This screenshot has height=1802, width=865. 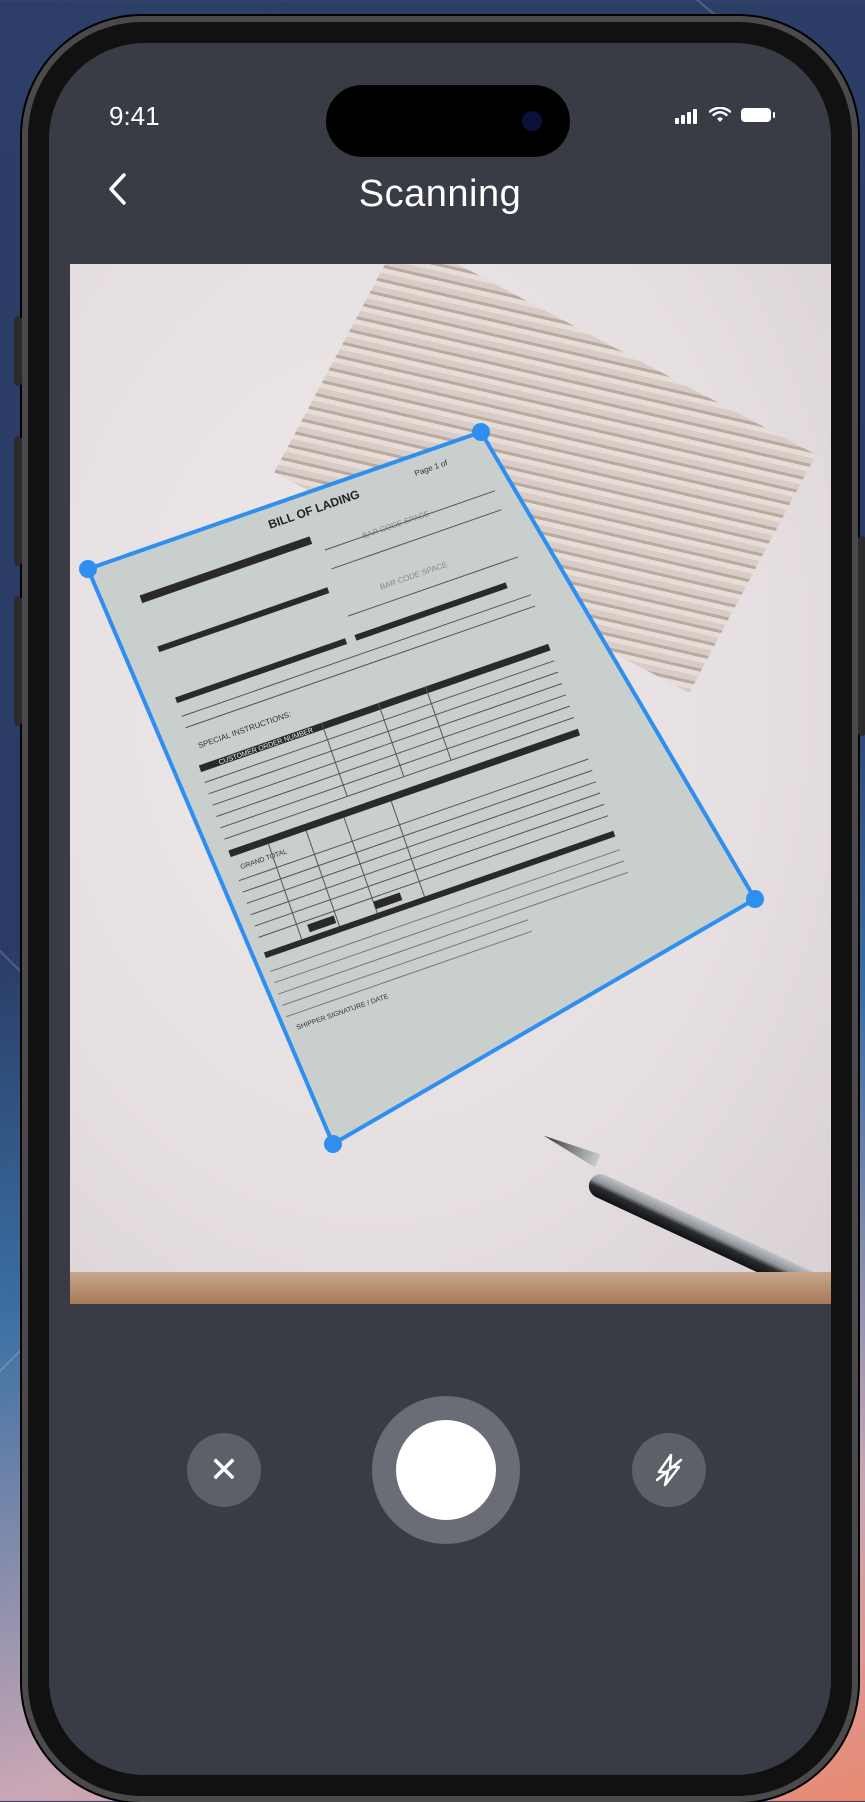 What do you see at coordinates (481, 432) in the screenshot?
I see `corner-handle-top-right` at bounding box center [481, 432].